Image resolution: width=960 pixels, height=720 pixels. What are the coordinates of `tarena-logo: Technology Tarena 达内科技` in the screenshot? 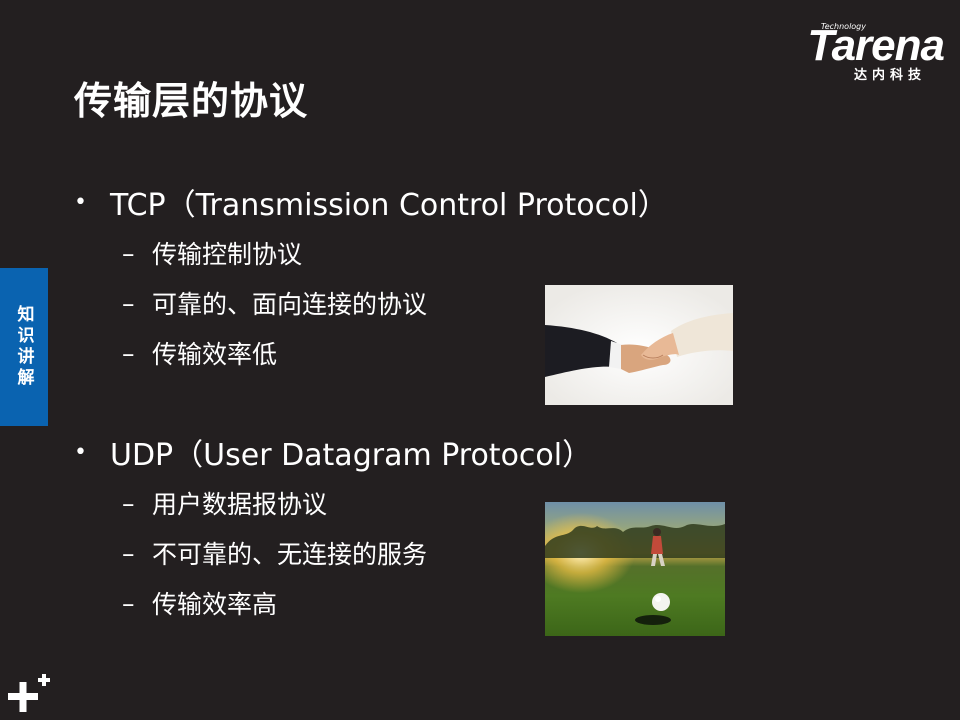 It's located at (859, 52).